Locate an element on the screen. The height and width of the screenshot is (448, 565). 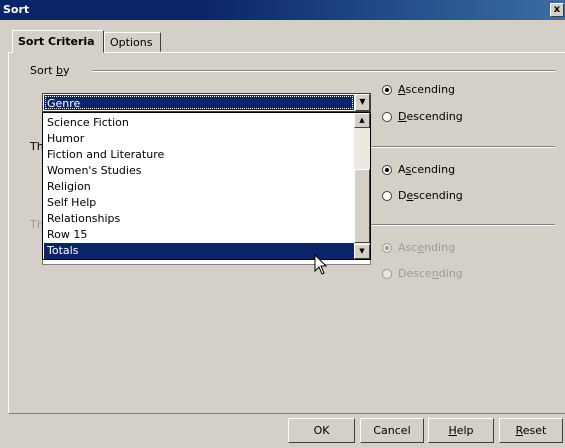
then-by-1-ascending-radio: Ascending is located at coordinates (418, 169).